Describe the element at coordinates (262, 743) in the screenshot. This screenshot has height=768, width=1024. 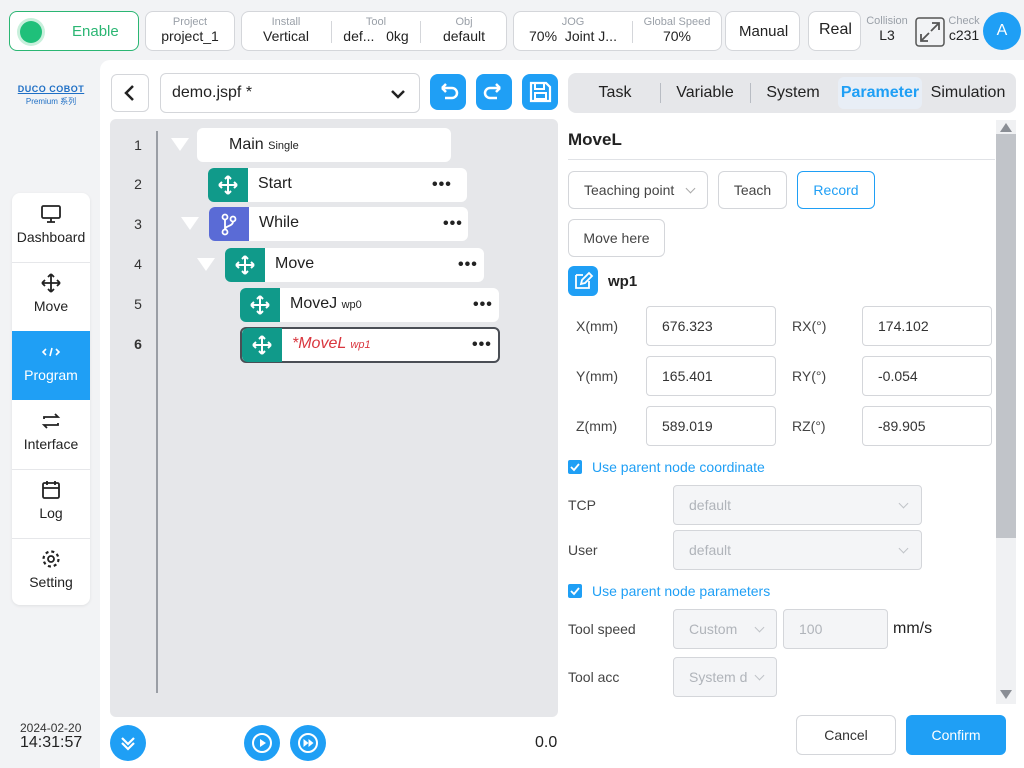
I see `play-button` at that location.